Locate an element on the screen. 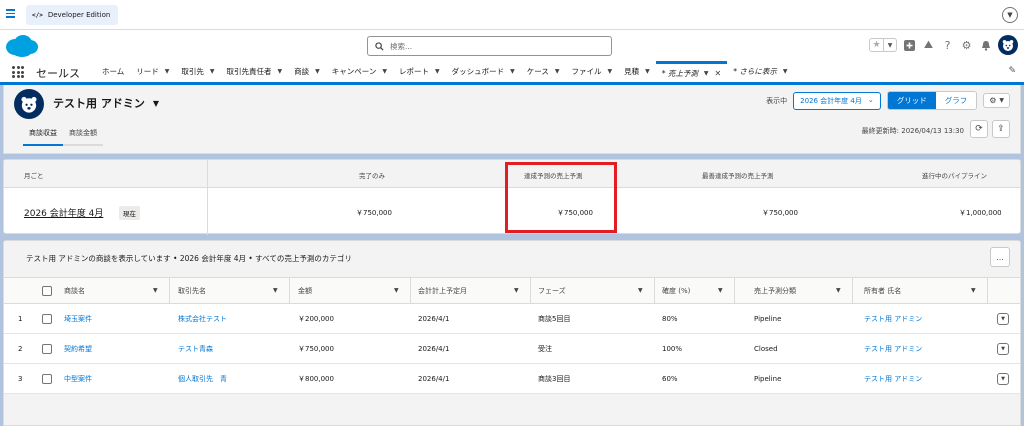 Image resolution: width=1024 pixels, height=426 pixels. row-number: 3 is located at coordinates (20, 378).